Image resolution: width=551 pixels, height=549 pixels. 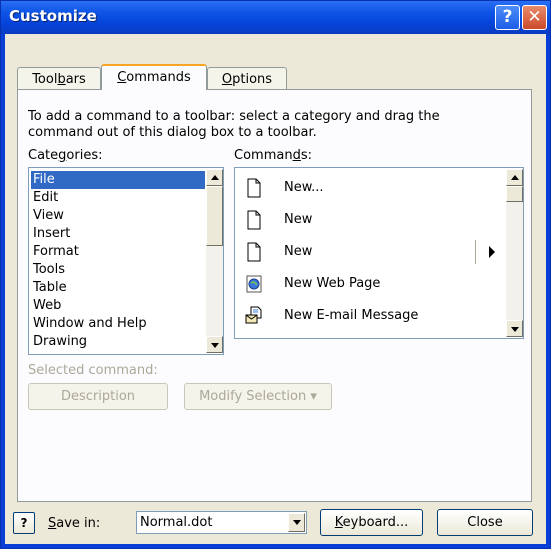 What do you see at coordinates (254, 284) in the screenshot?
I see `web-page-icon` at bounding box center [254, 284].